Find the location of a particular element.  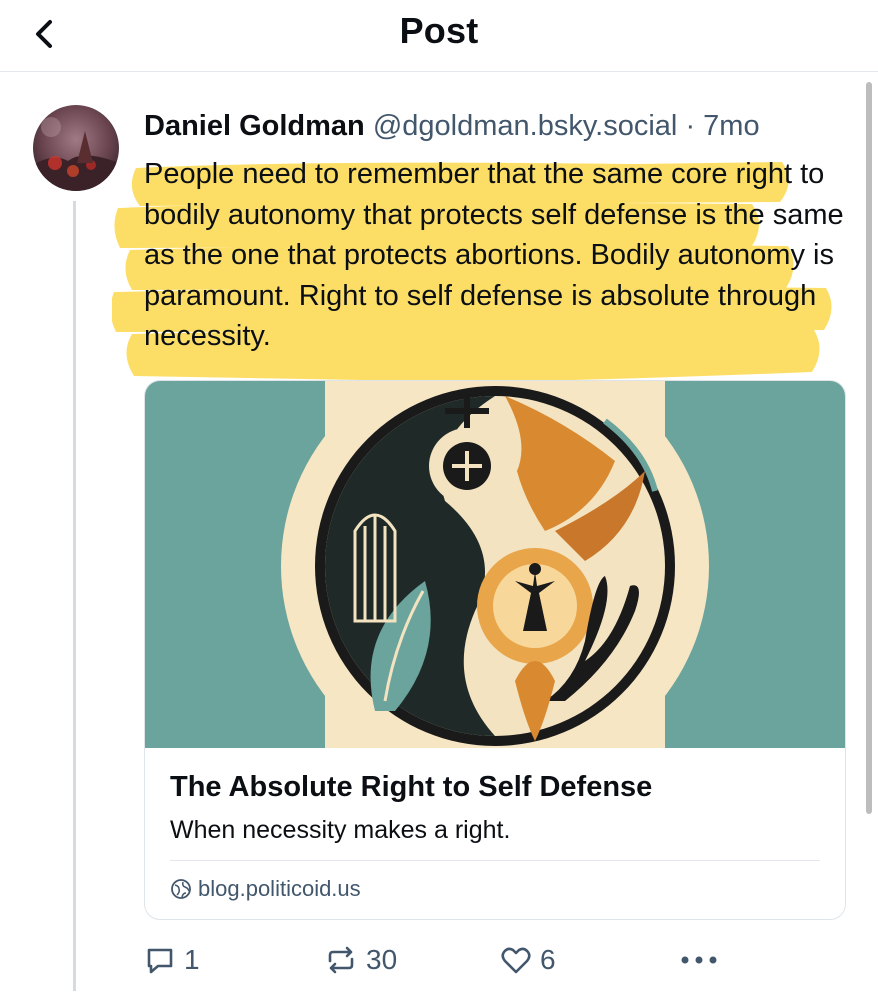

link-card-divider is located at coordinates (495, 860).